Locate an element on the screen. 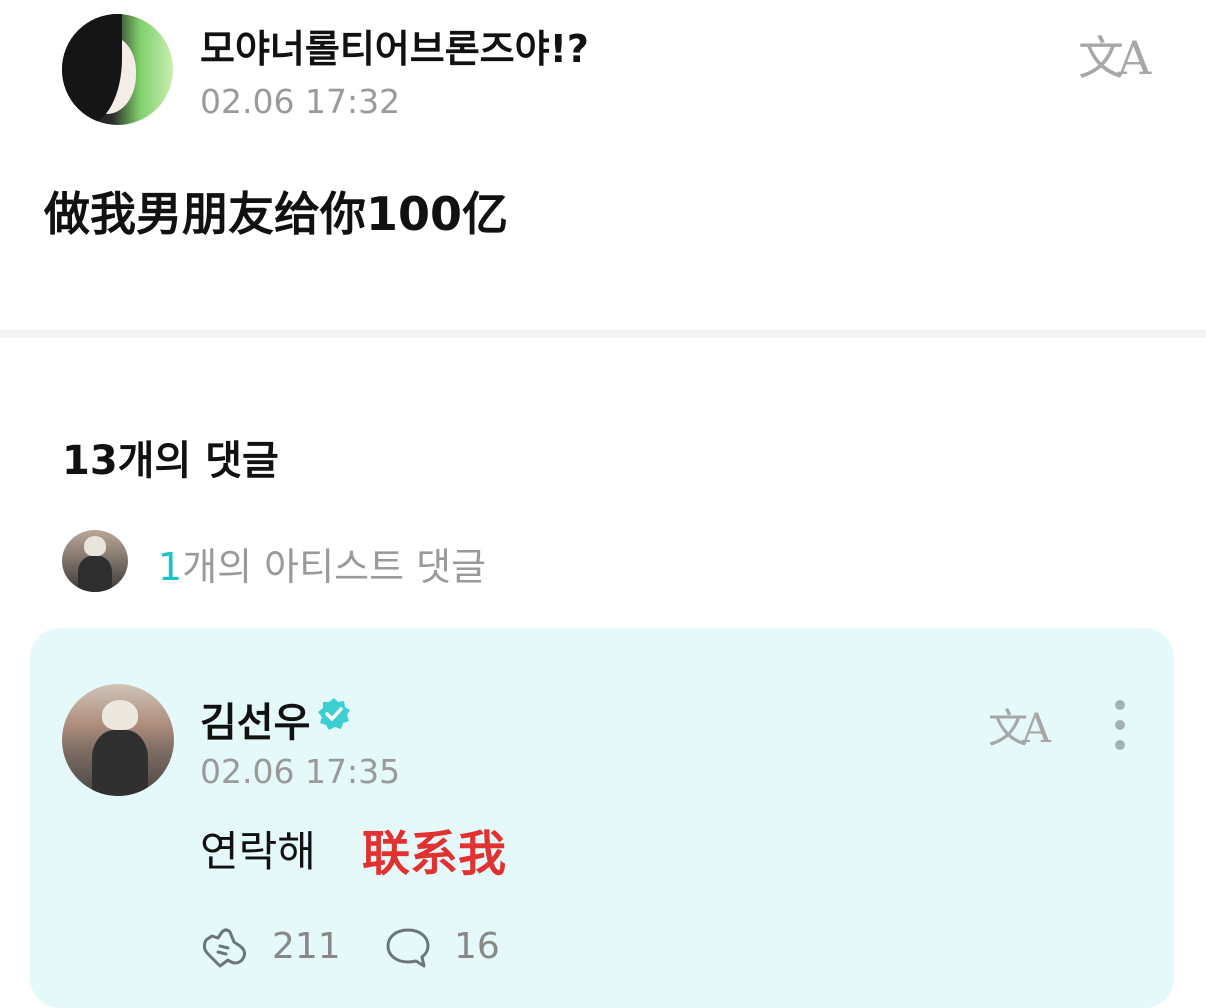 This screenshot has width=1206, height=1008. artist-comment-avatar is located at coordinates (118, 740).